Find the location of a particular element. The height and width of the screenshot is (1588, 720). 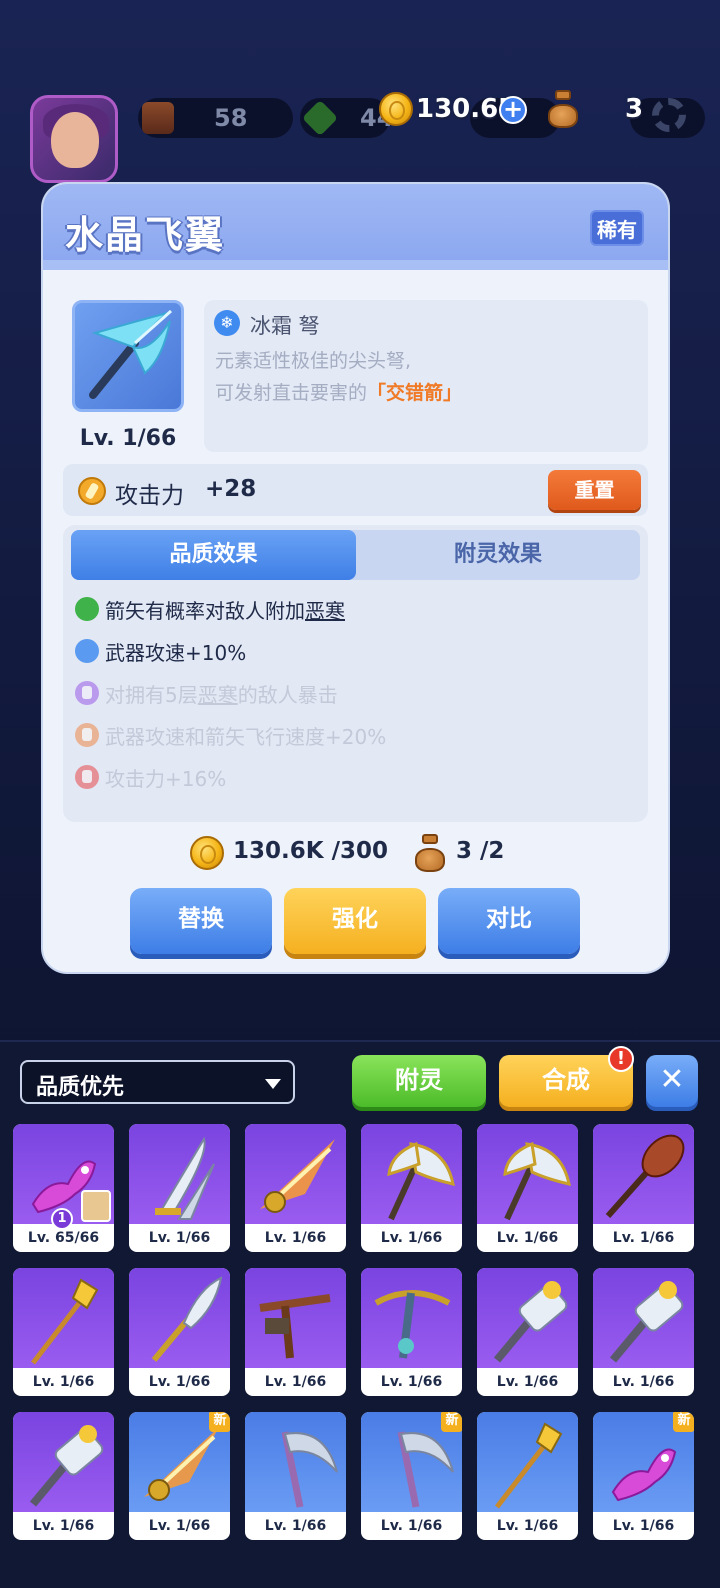

alert-badge: ! is located at coordinates (621, 1059).